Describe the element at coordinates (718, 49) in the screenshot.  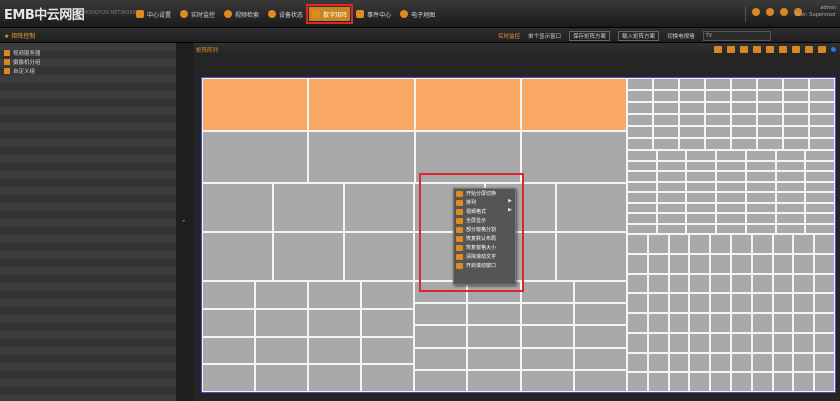
I see `layout-1-icon` at that location.